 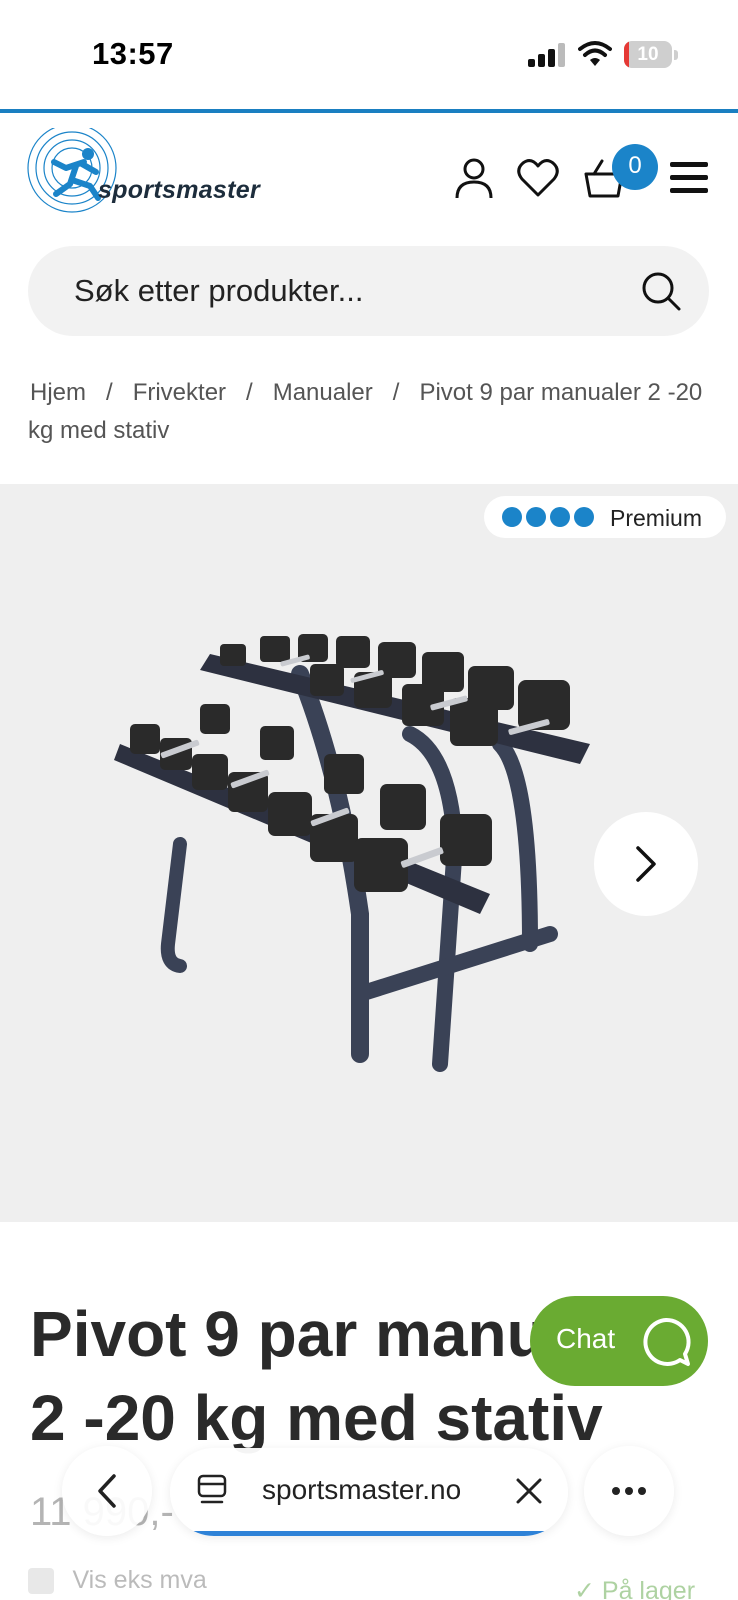 I want to click on browser-url-bar: sportsmaster.no, so click(x=369, y=1492).